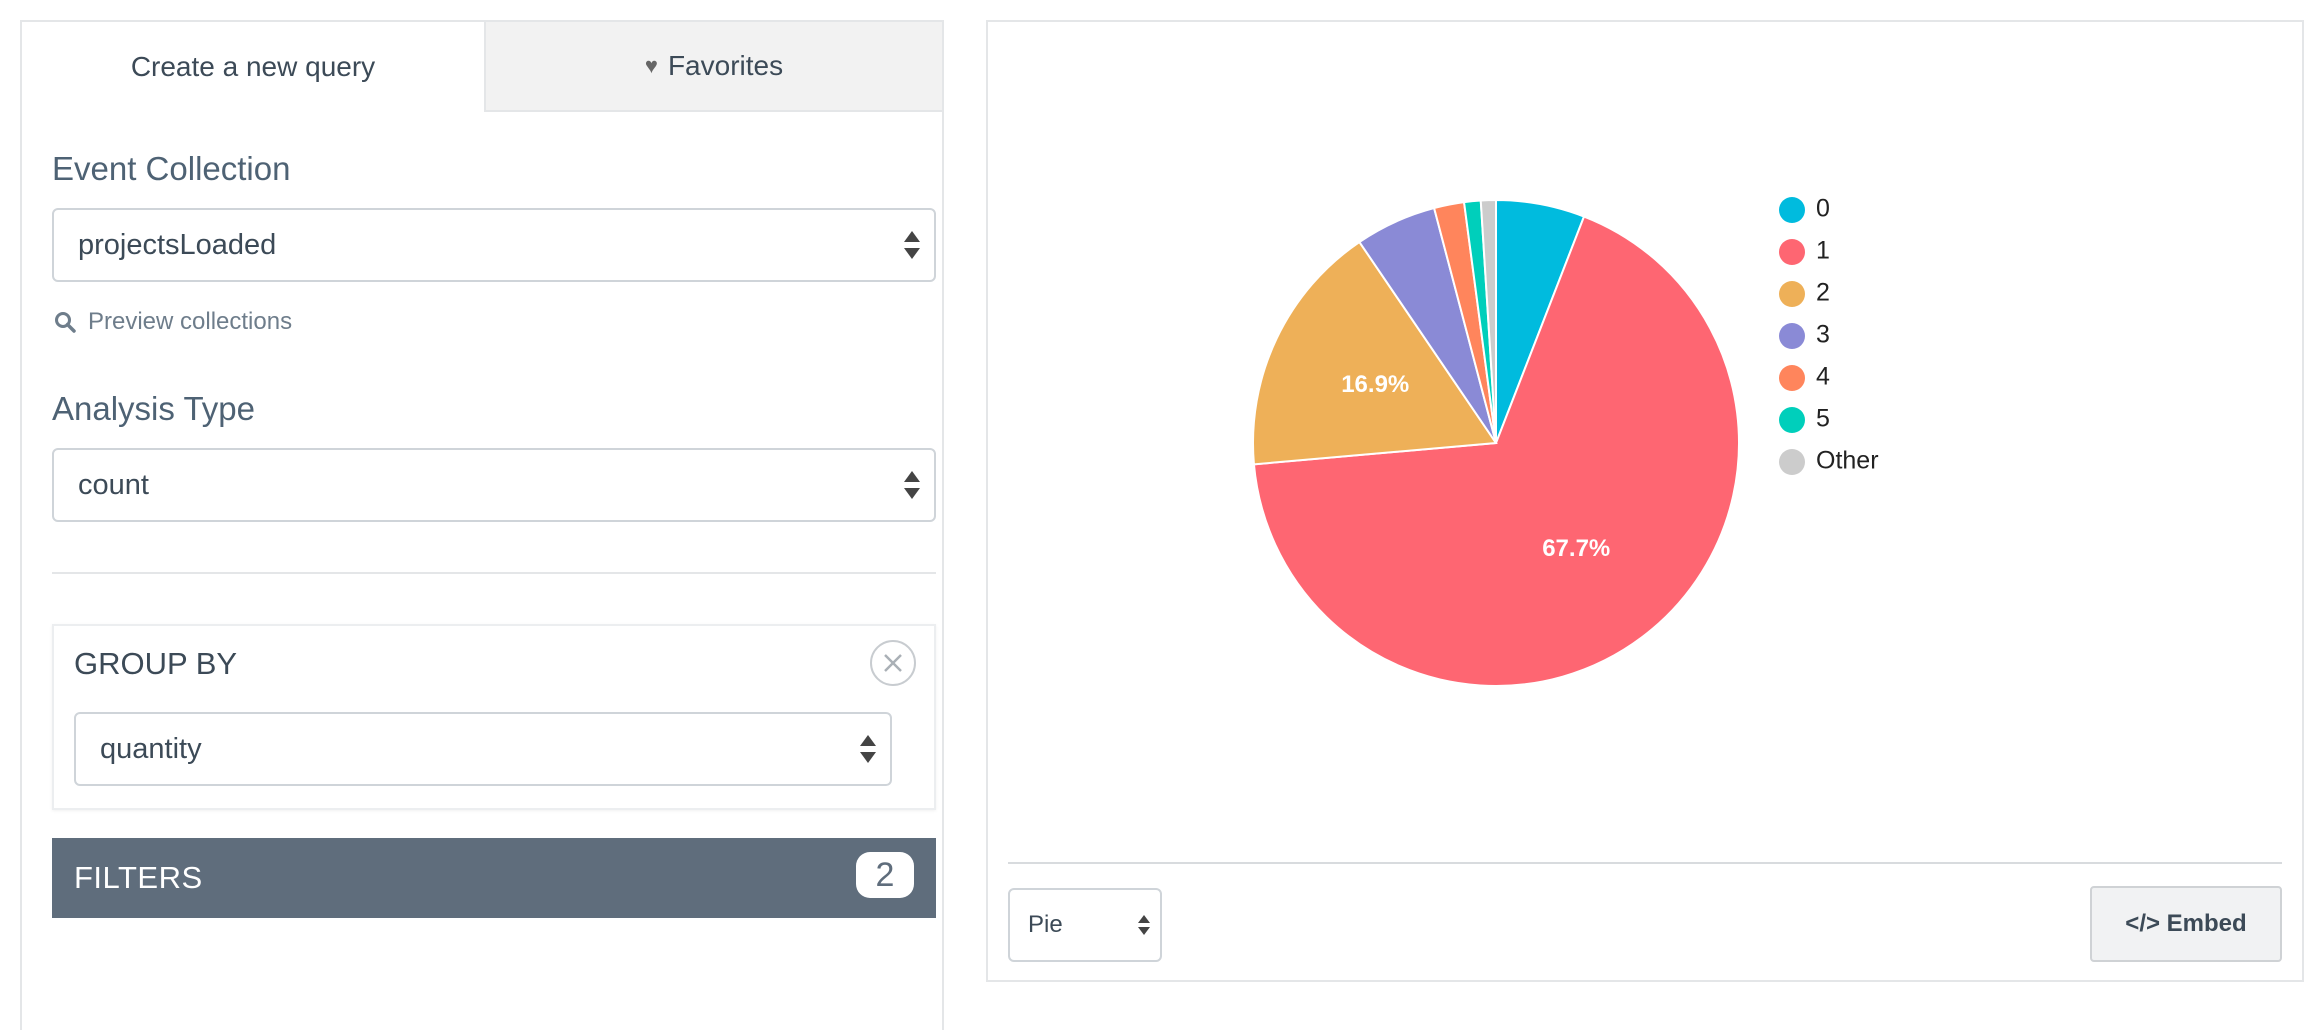 The height and width of the screenshot is (1030, 2320). What do you see at coordinates (1823, 377) in the screenshot?
I see `legend-label-4: 4` at bounding box center [1823, 377].